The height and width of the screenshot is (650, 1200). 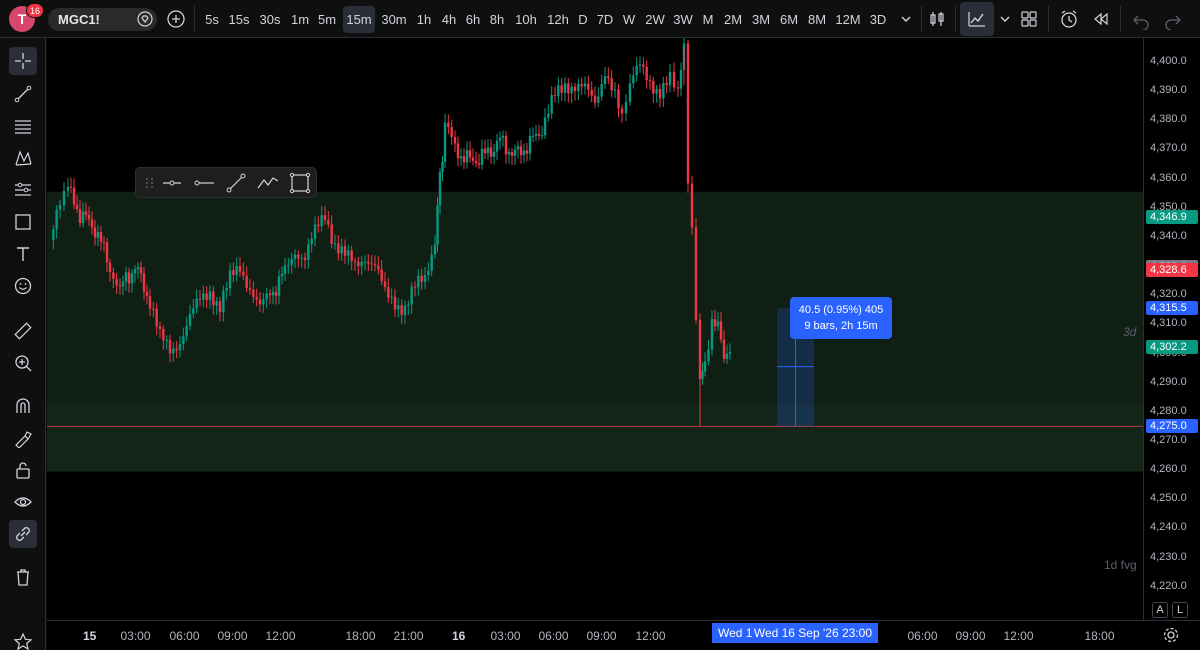 What do you see at coordinates (23, 577) in the screenshot?
I see `remove-drawings-tool` at bounding box center [23, 577].